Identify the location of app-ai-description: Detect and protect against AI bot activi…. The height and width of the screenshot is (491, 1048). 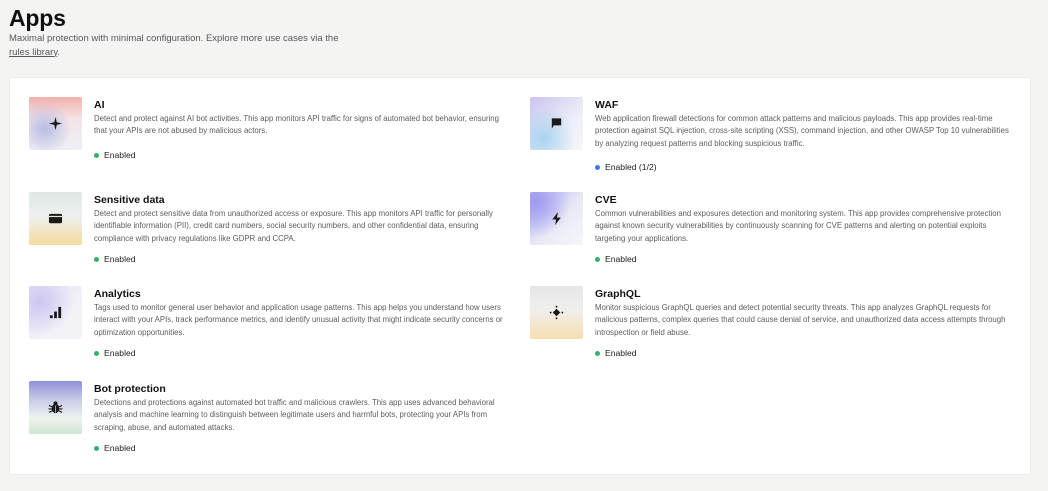
(296, 125).